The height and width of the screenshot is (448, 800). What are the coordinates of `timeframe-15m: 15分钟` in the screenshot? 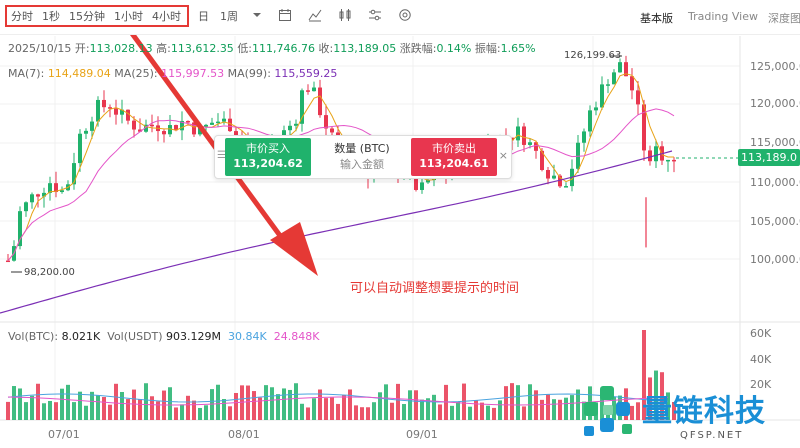 It's located at (87, 16).